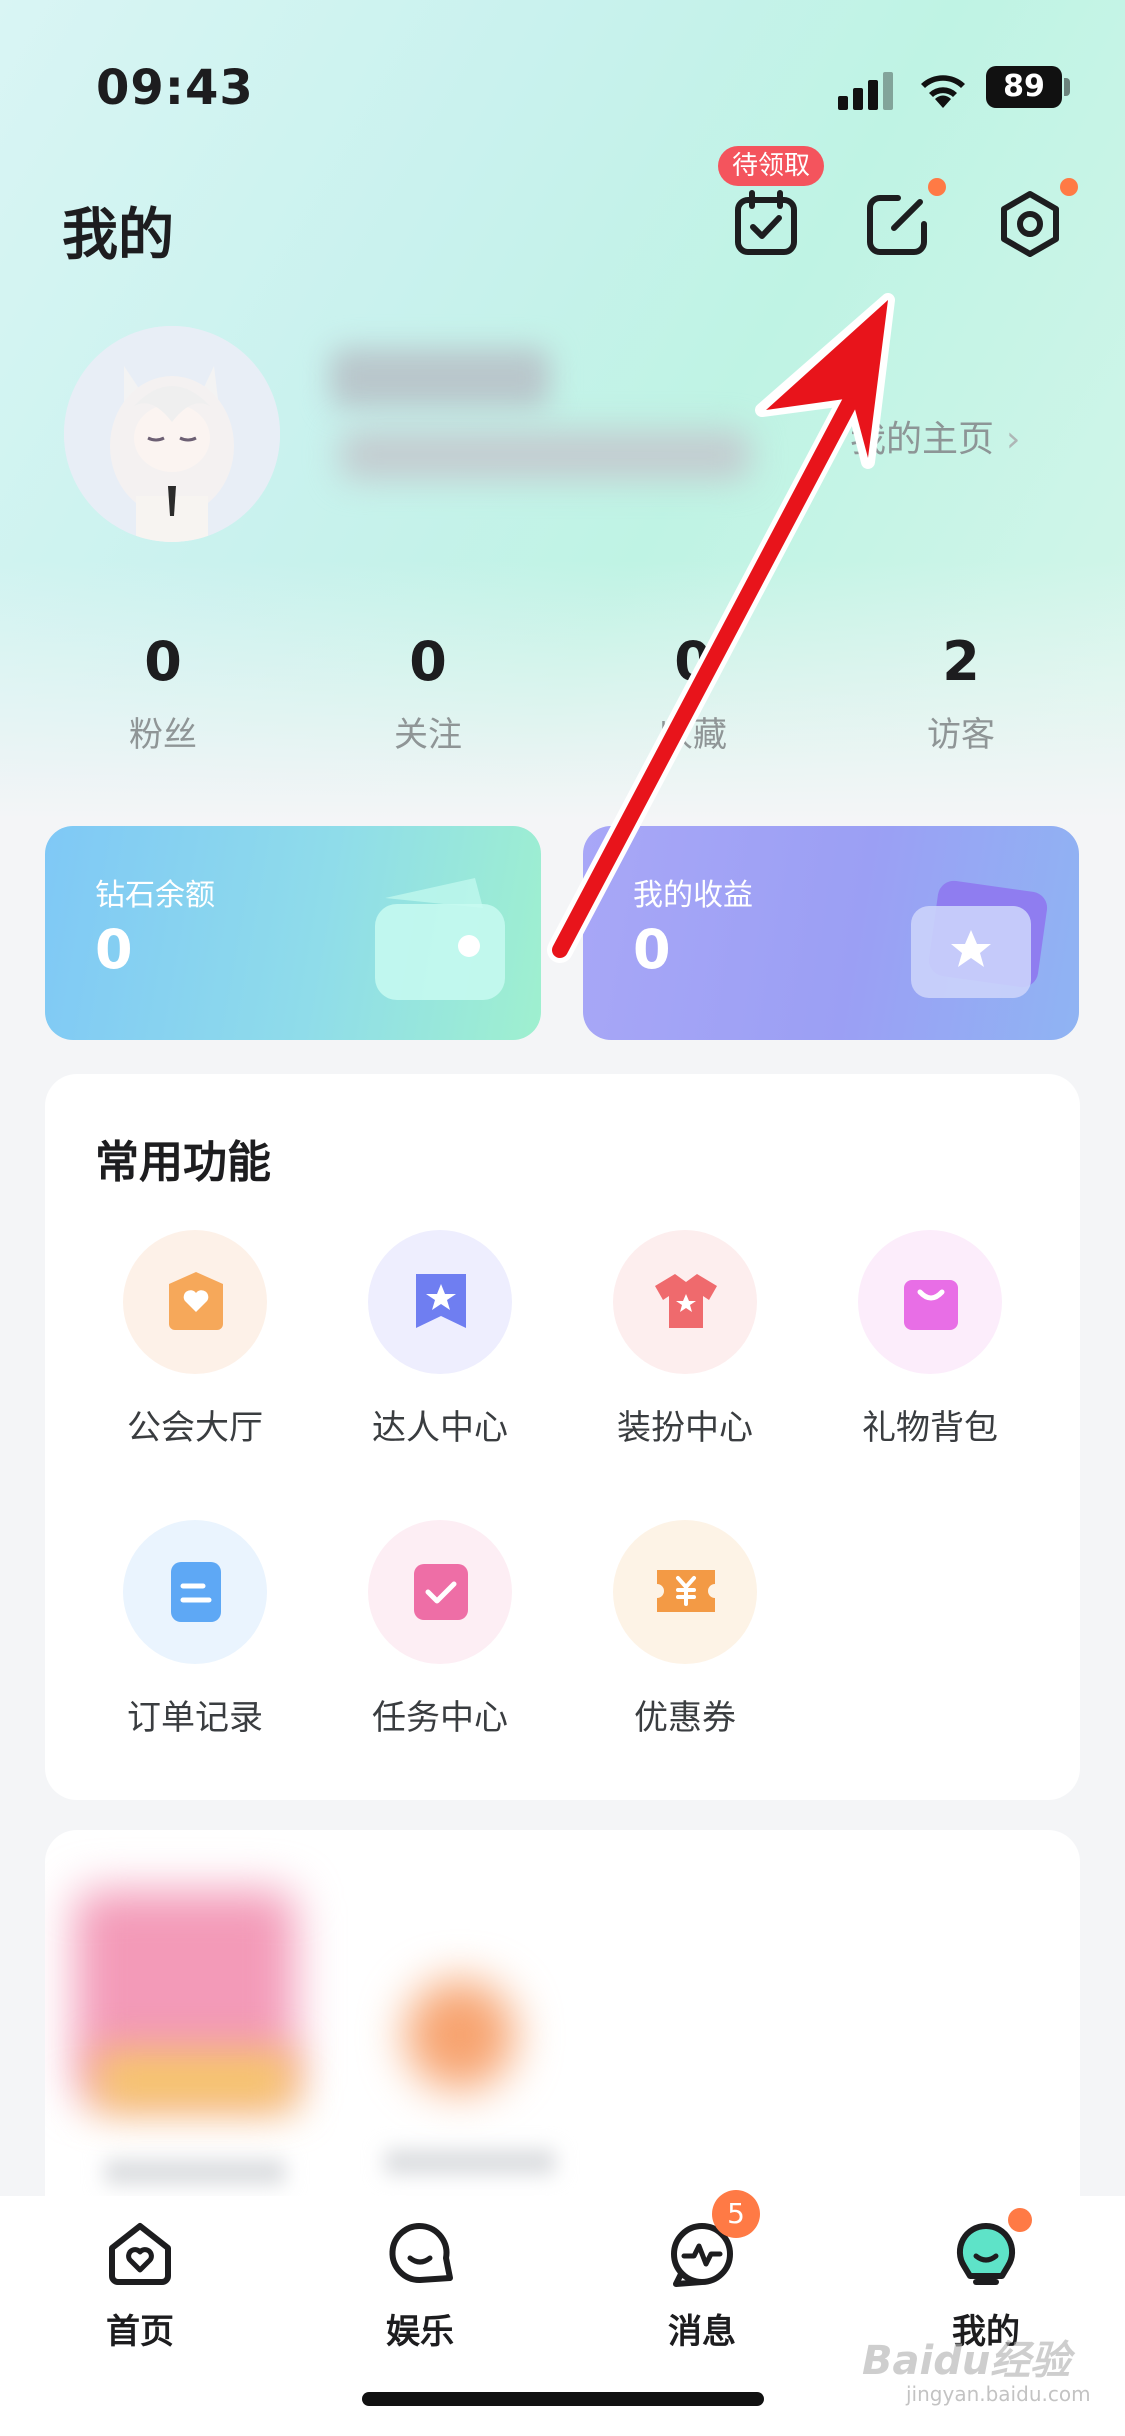 This screenshot has height=2436, width=1125. What do you see at coordinates (702, 2285) in the screenshot?
I see `tab-messages: 消息` at bounding box center [702, 2285].